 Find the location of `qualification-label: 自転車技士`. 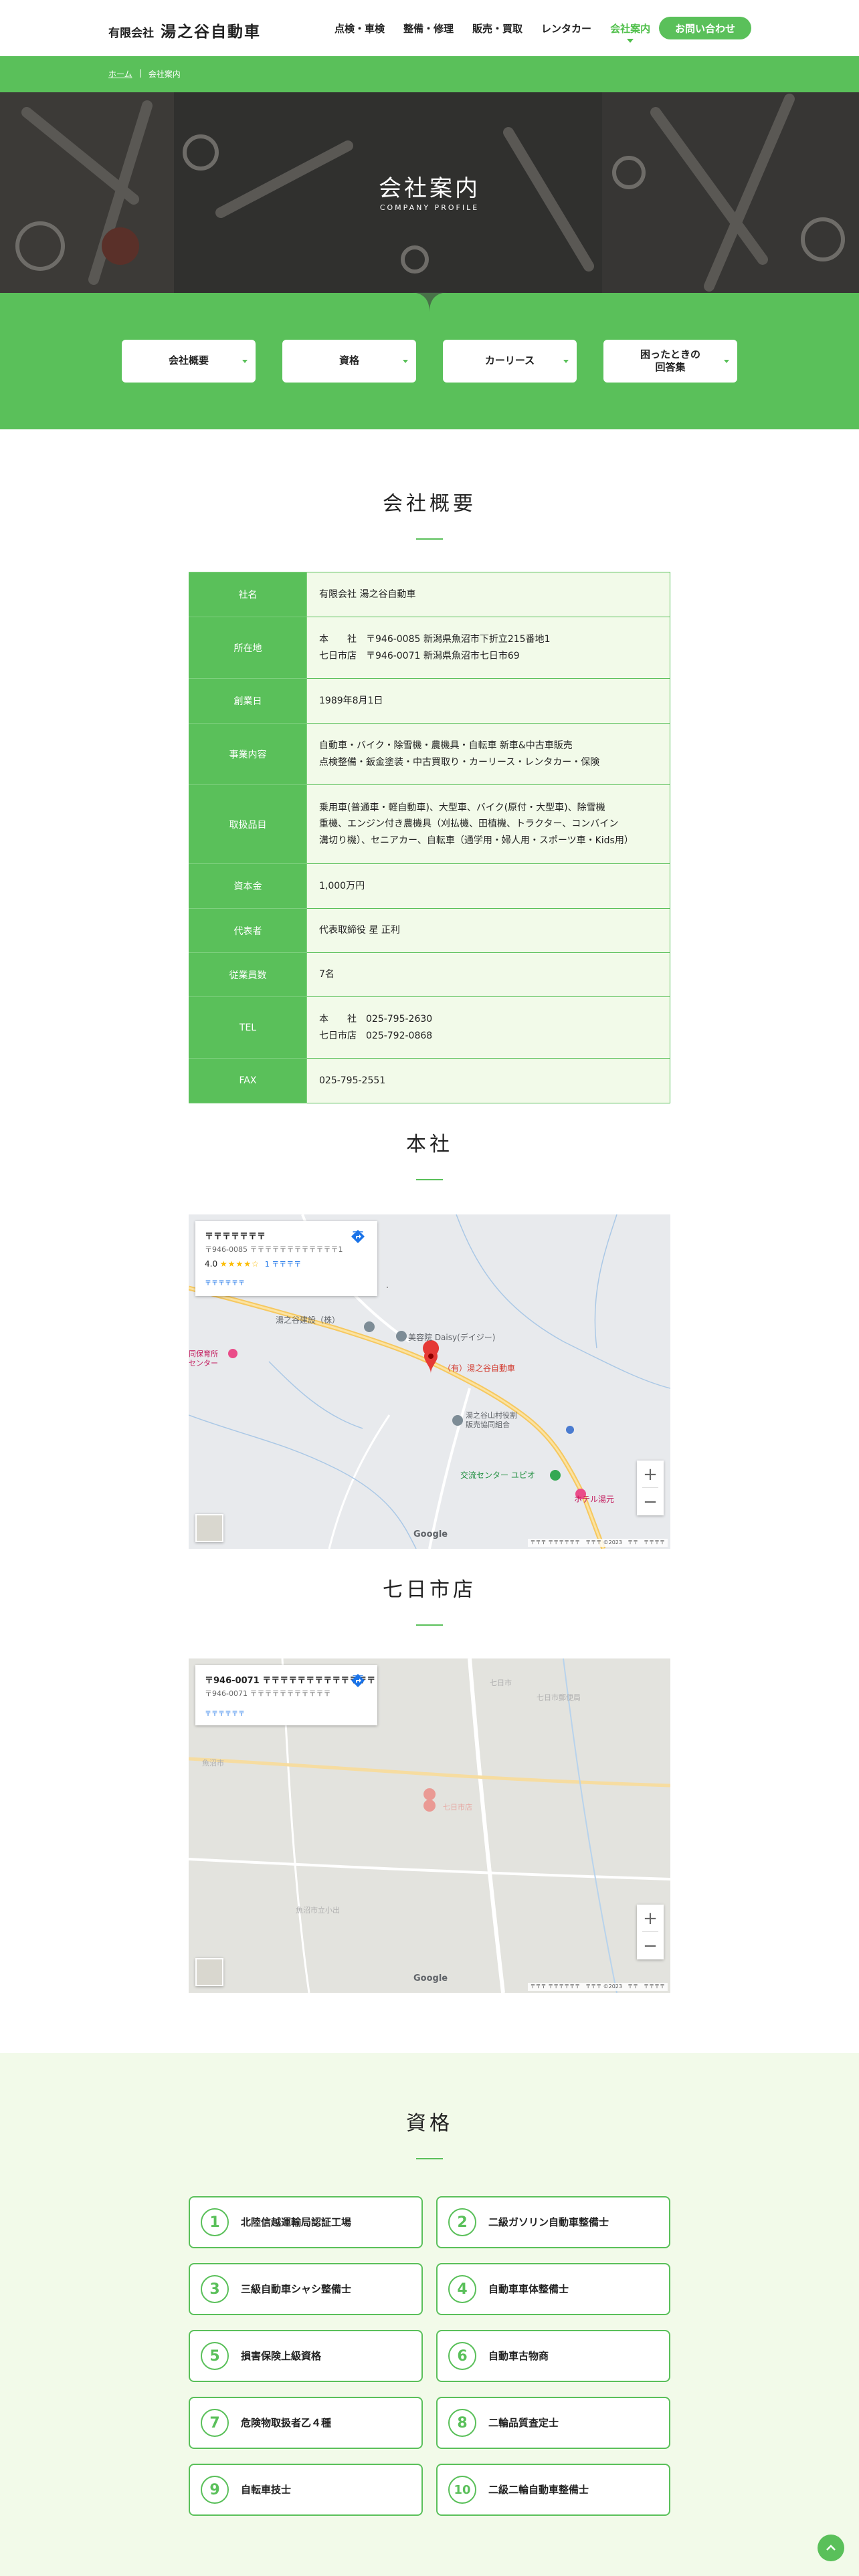

qualification-label: 自転車技士 is located at coordinates (266, 2490).